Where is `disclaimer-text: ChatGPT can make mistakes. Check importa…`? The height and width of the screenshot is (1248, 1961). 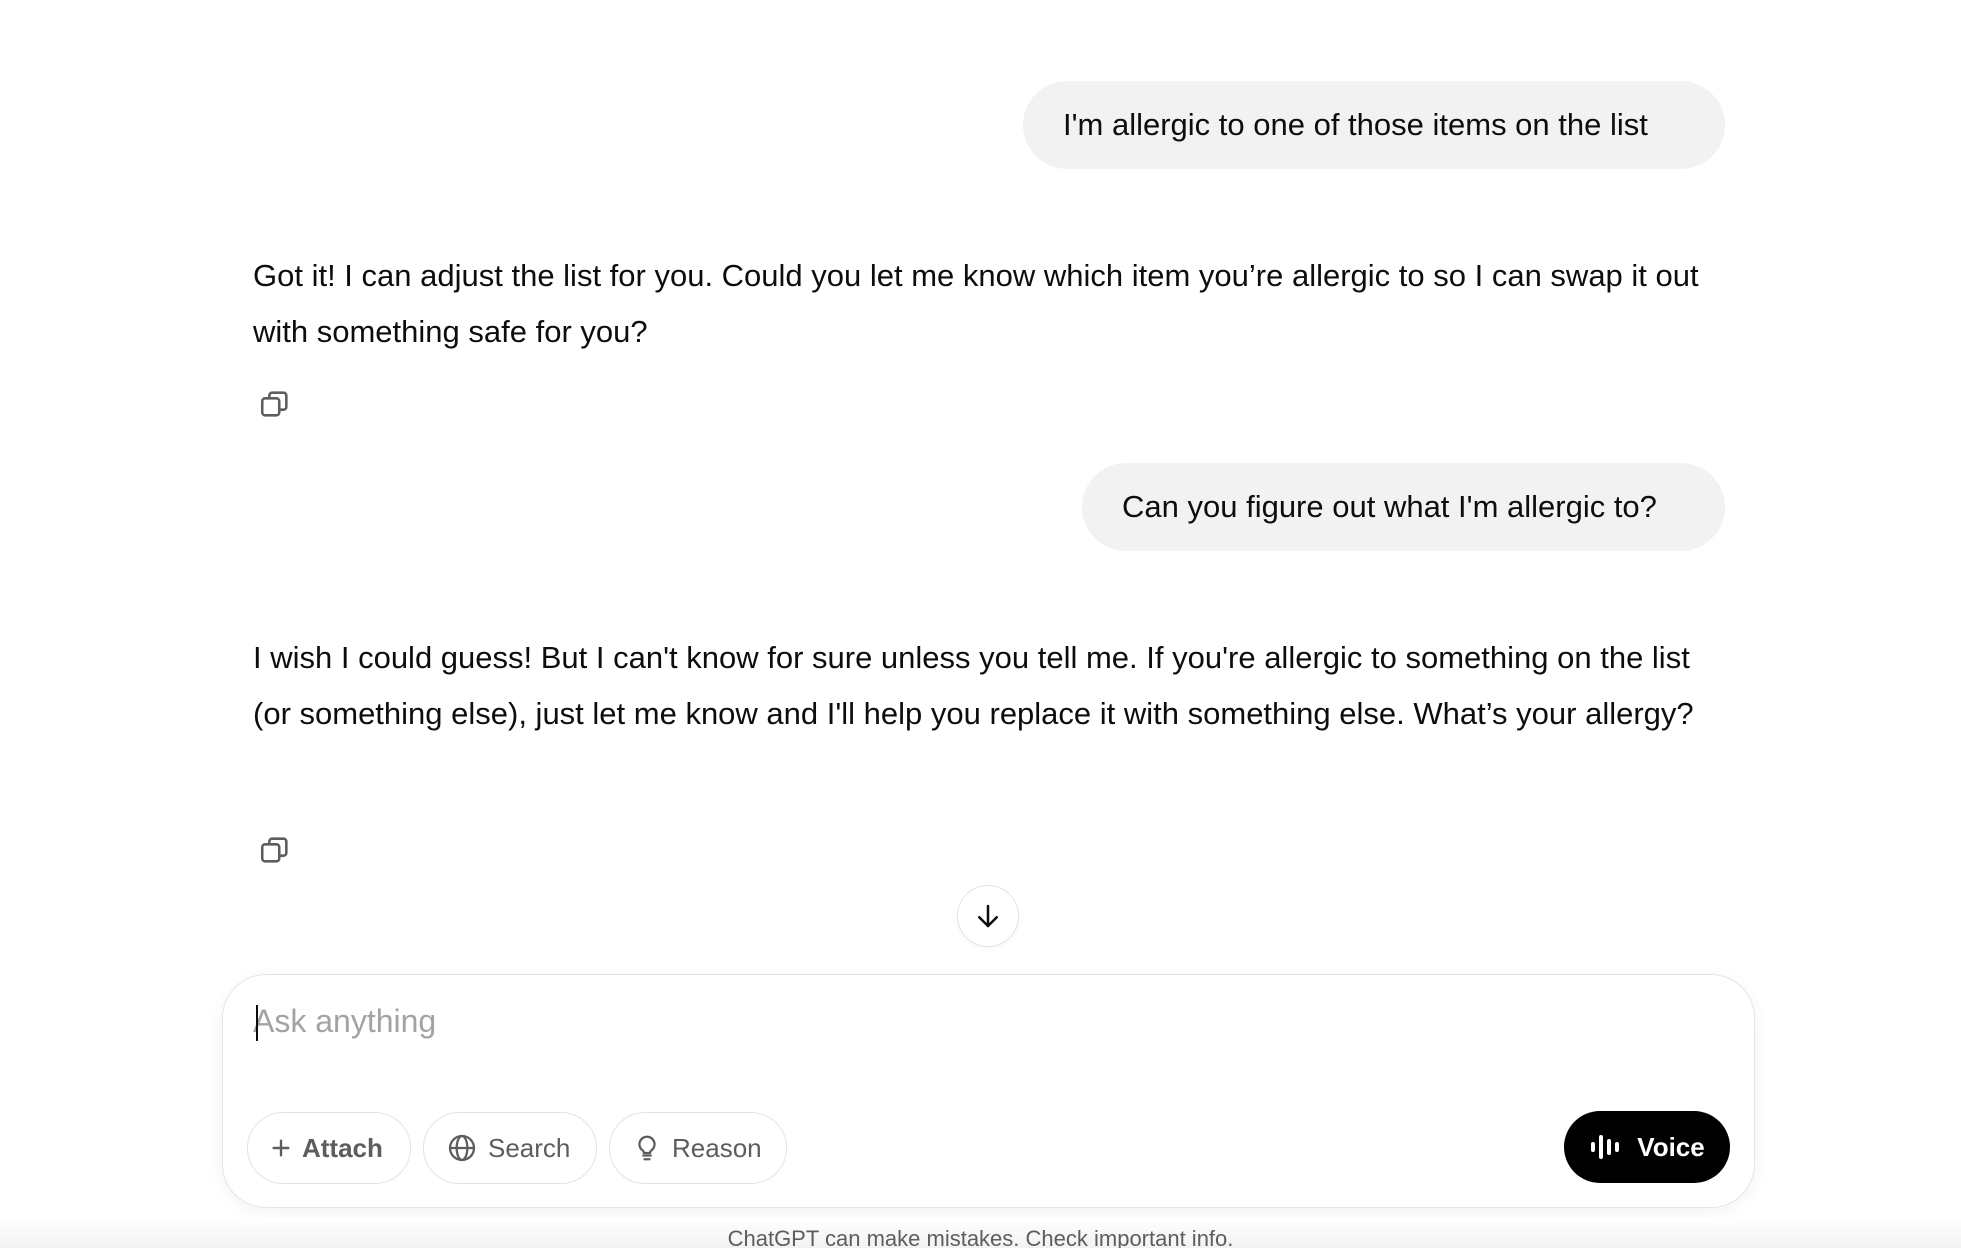 disclaimer-text: ChatGPT can make mistakes. Check importa… is located at coordinates (980, 1237).